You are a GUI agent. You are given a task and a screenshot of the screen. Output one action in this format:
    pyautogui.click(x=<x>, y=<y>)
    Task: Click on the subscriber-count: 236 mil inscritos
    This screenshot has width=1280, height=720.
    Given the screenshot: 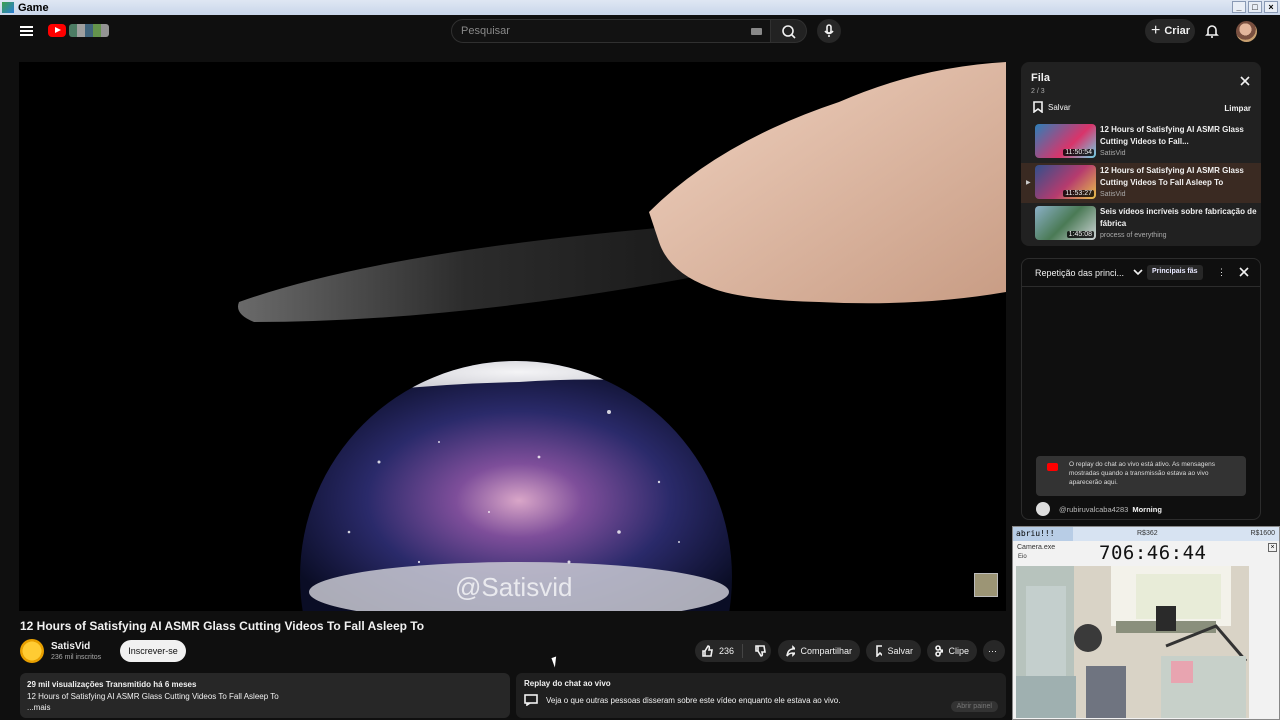 What is the action you would take?
    pyautogui.click(x=76, y=657)
    